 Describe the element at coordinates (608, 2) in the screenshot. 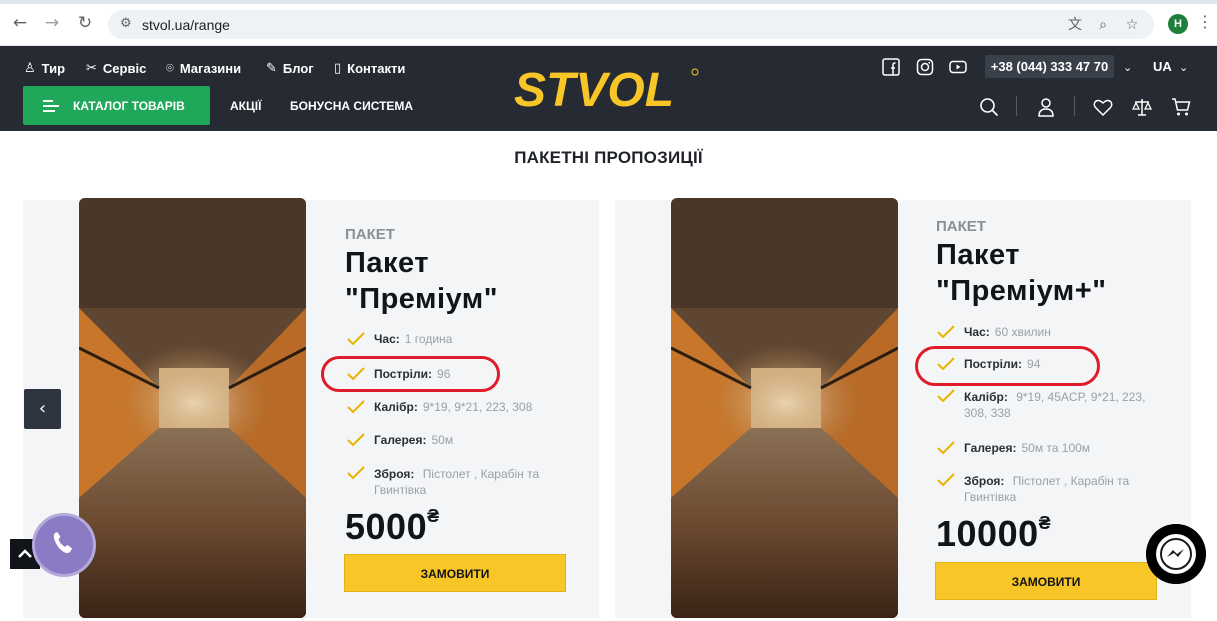

I see `tab-strip` at that location.